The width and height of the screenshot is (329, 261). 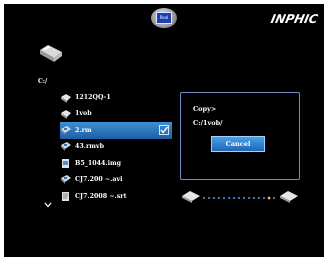 I want to click on list-item-label: CJ7.200 ~.avi, so click(x=99, y=180).